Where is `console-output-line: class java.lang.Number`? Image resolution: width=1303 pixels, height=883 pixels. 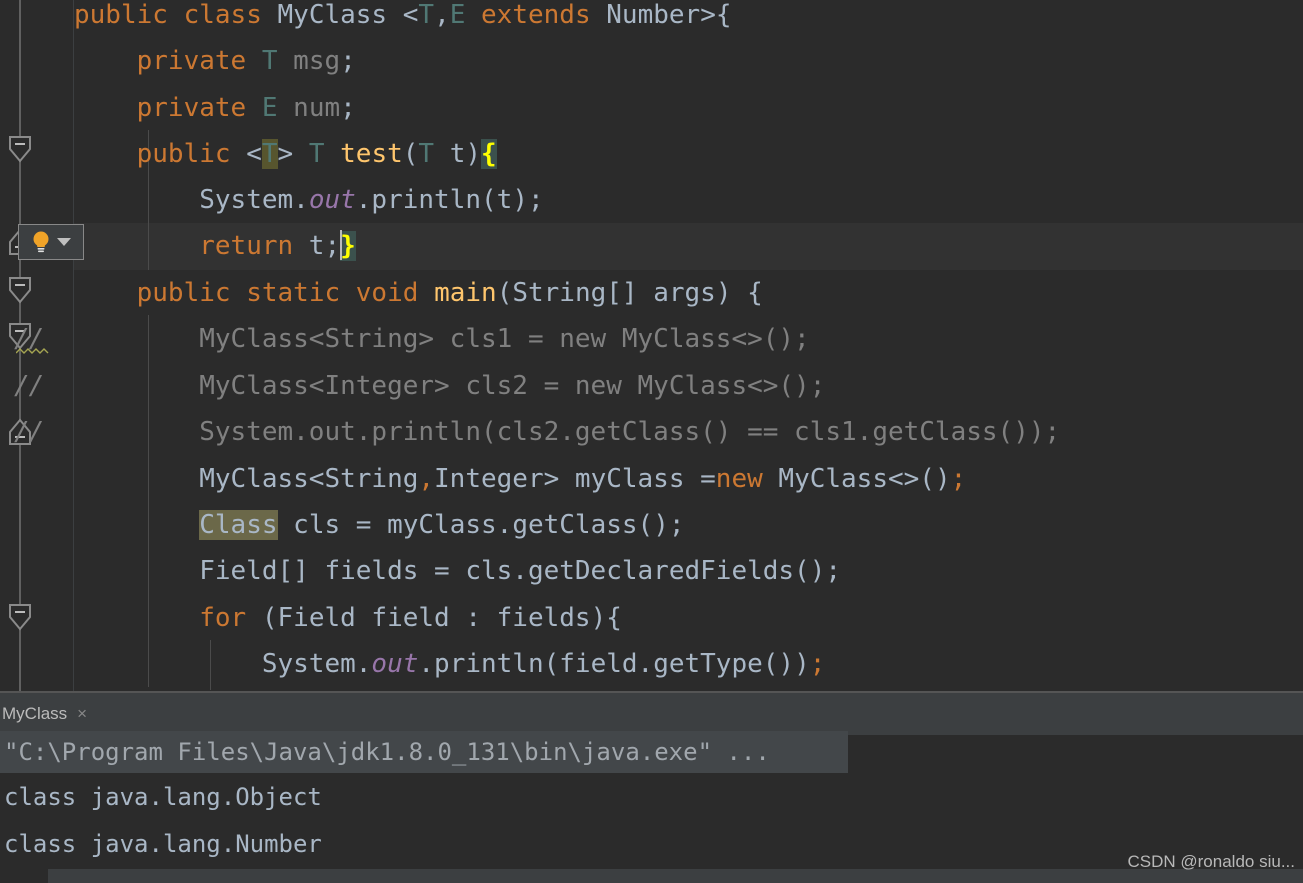
console-output-line: class java.lang.Number is located at coordinates (163, 844).